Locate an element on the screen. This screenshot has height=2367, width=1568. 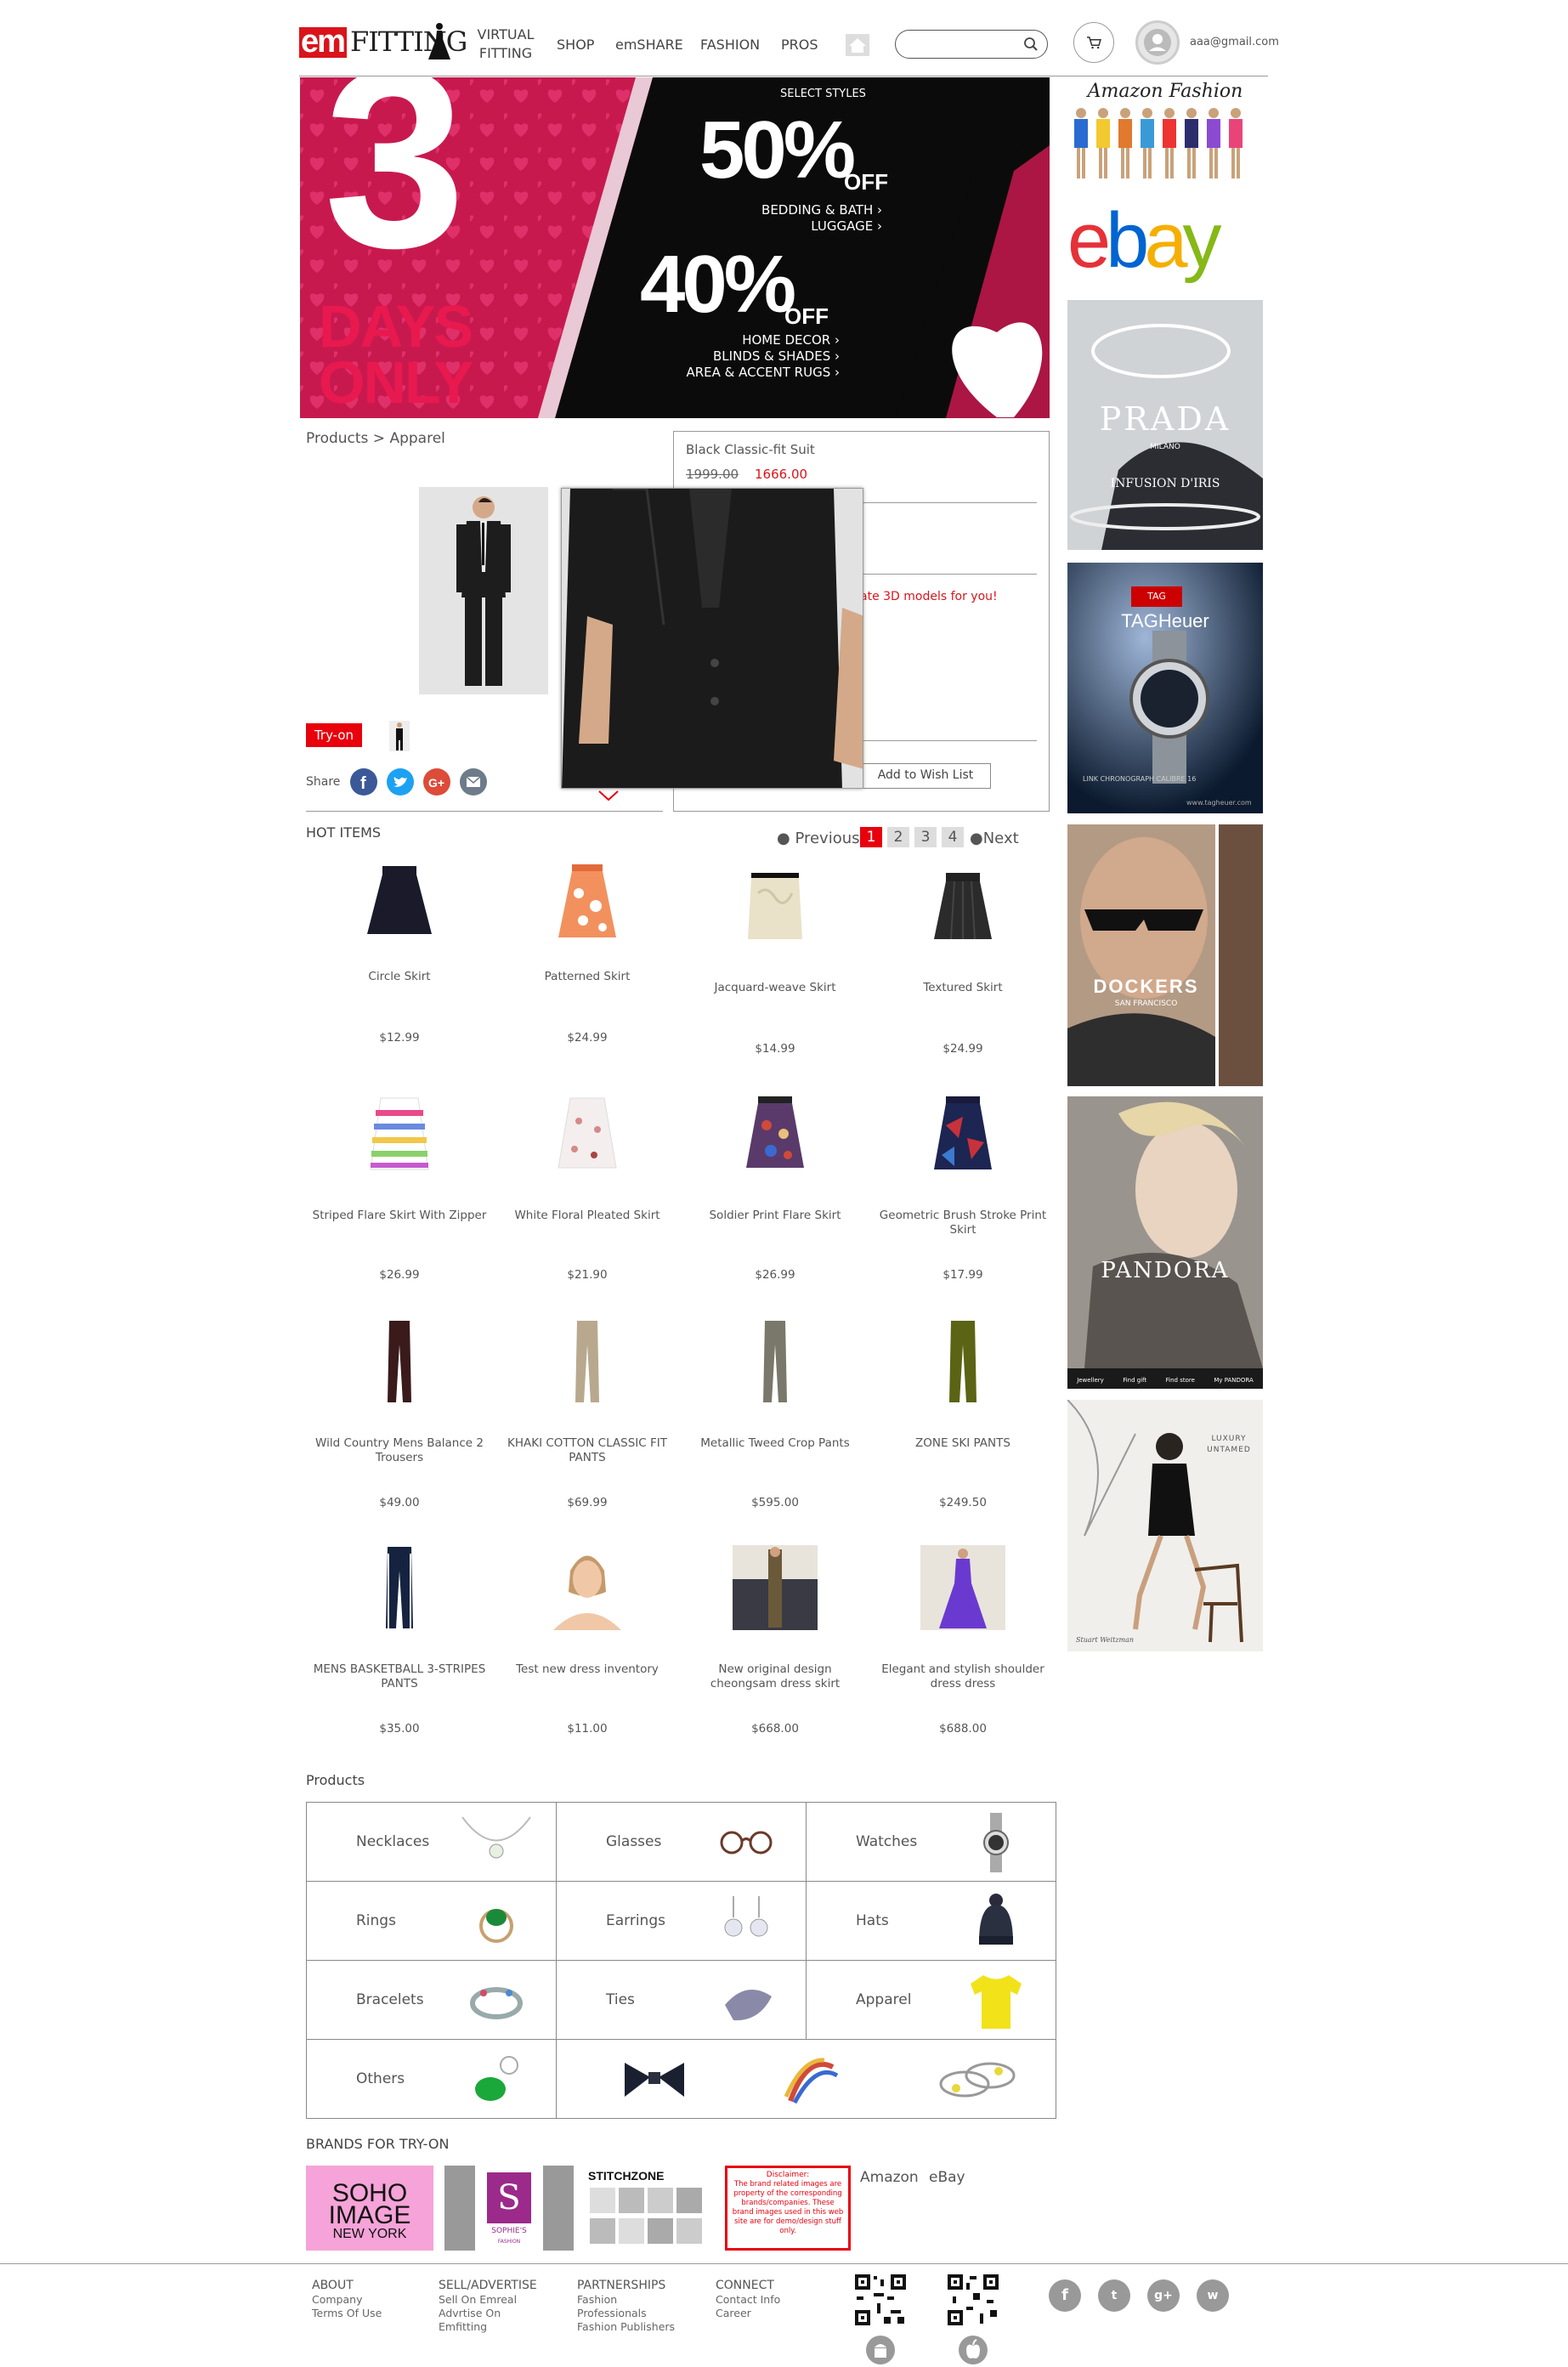
category-others: Others is located at coordinates (432, 2079).